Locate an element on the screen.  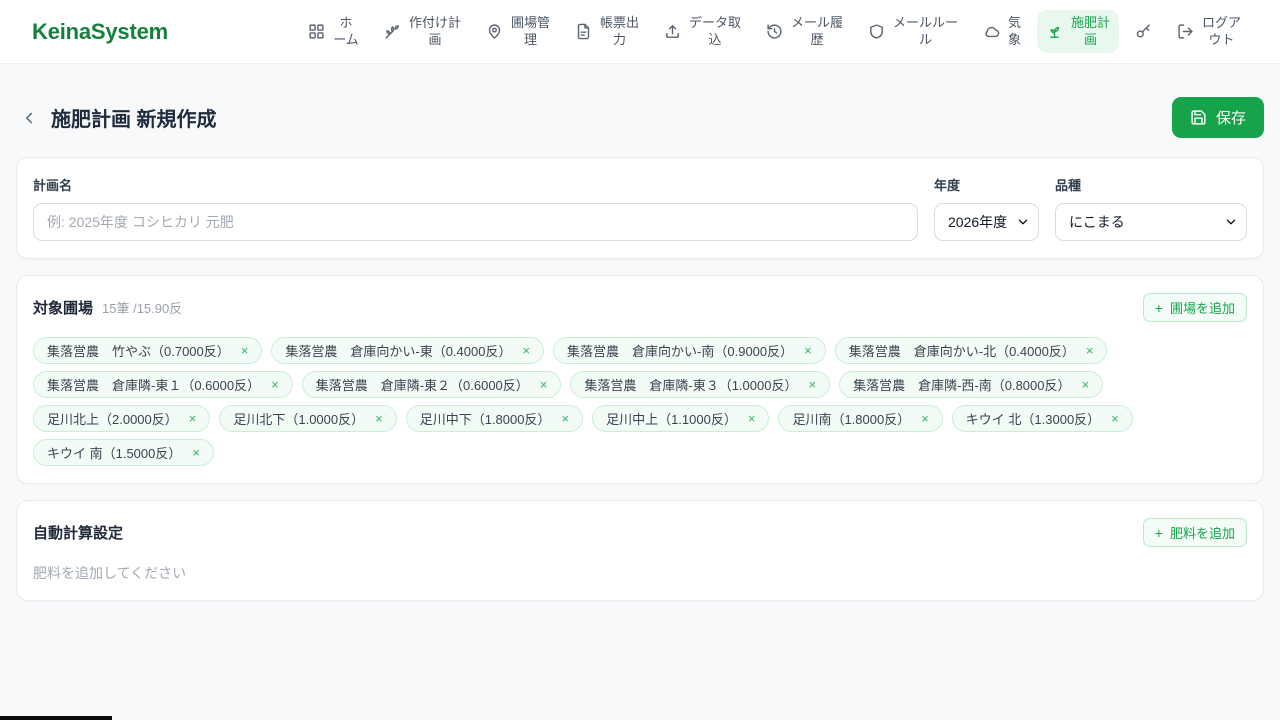
nav-item-label: 施肥計画 is located at coordinates (1091, 30).